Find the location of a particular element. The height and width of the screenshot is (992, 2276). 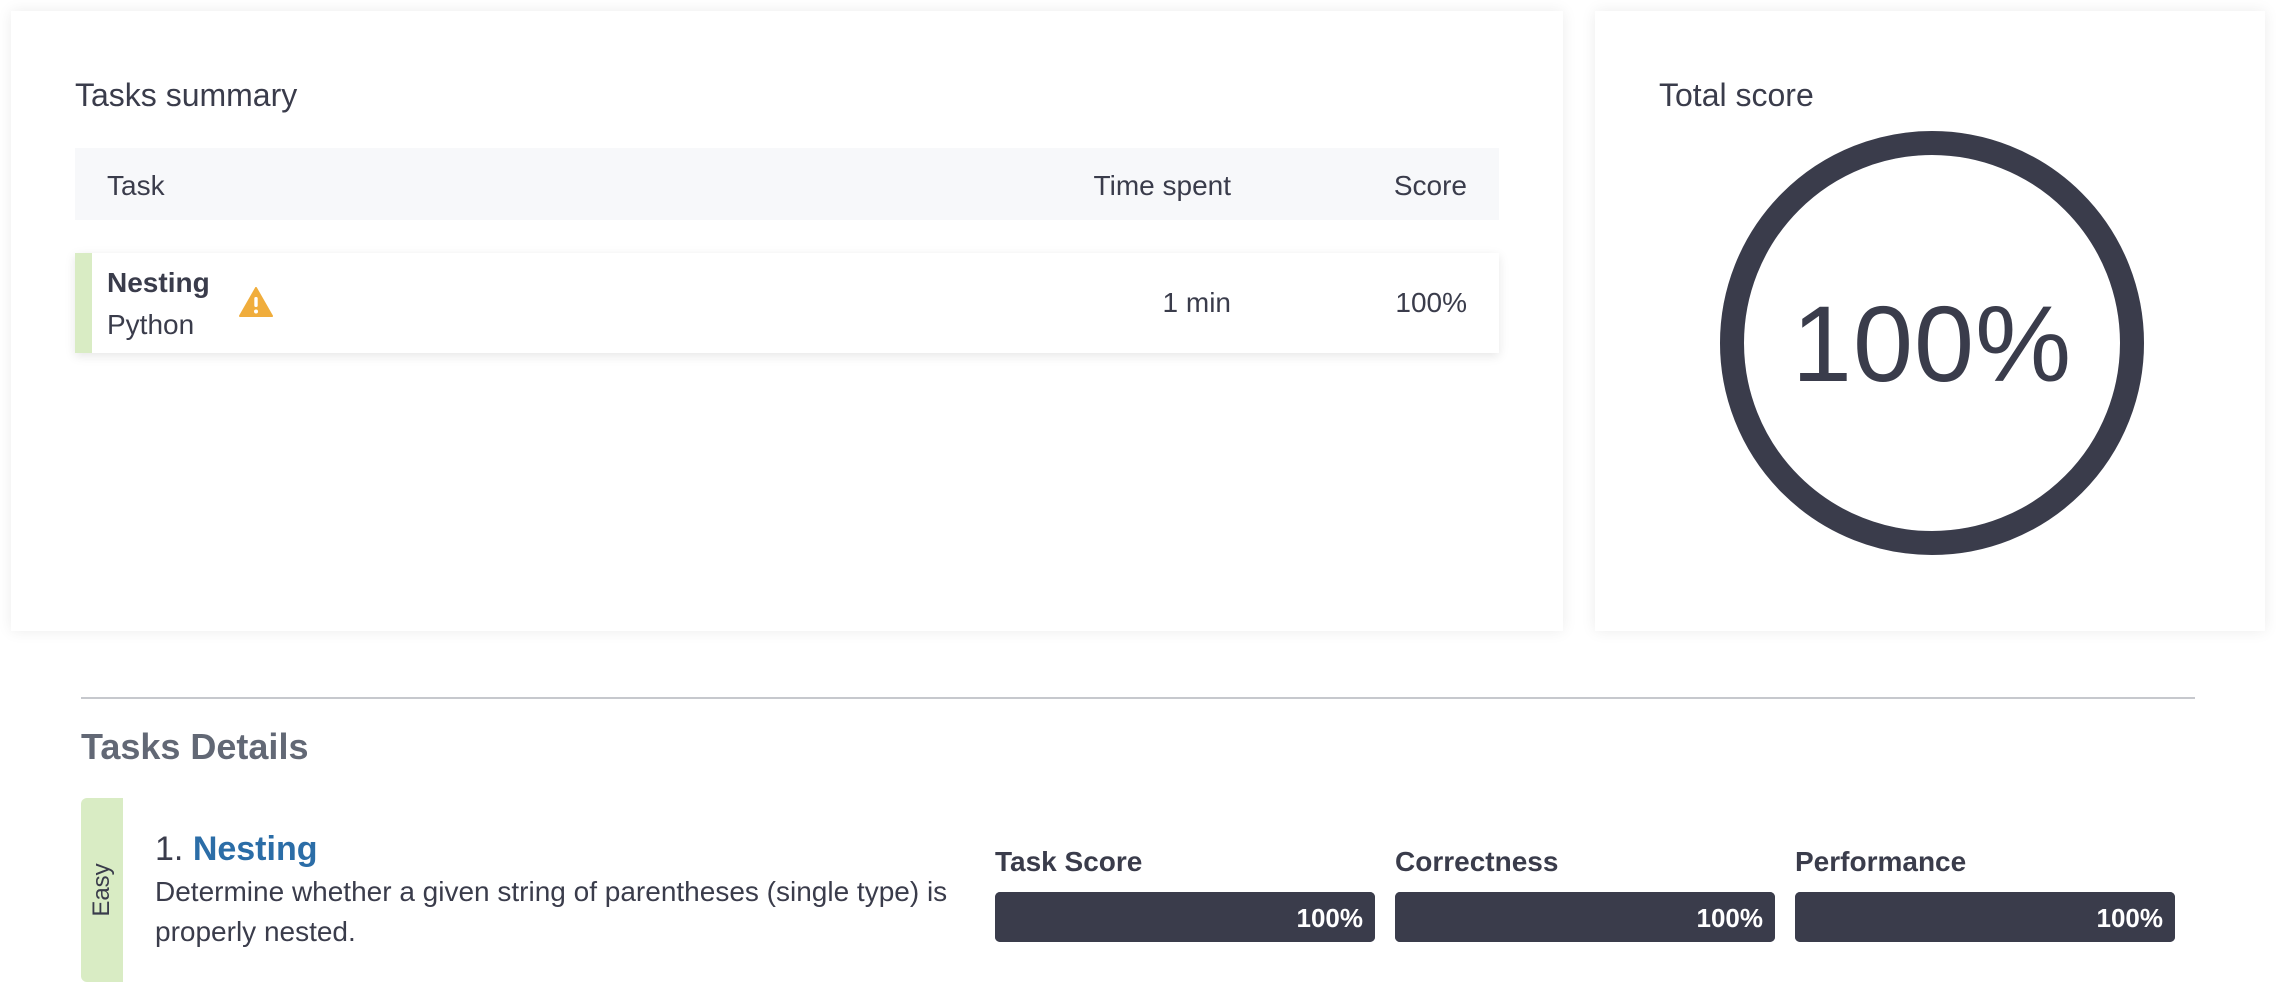

tasks-summary-title: Tasks summary is located at coordinates (186, 95).